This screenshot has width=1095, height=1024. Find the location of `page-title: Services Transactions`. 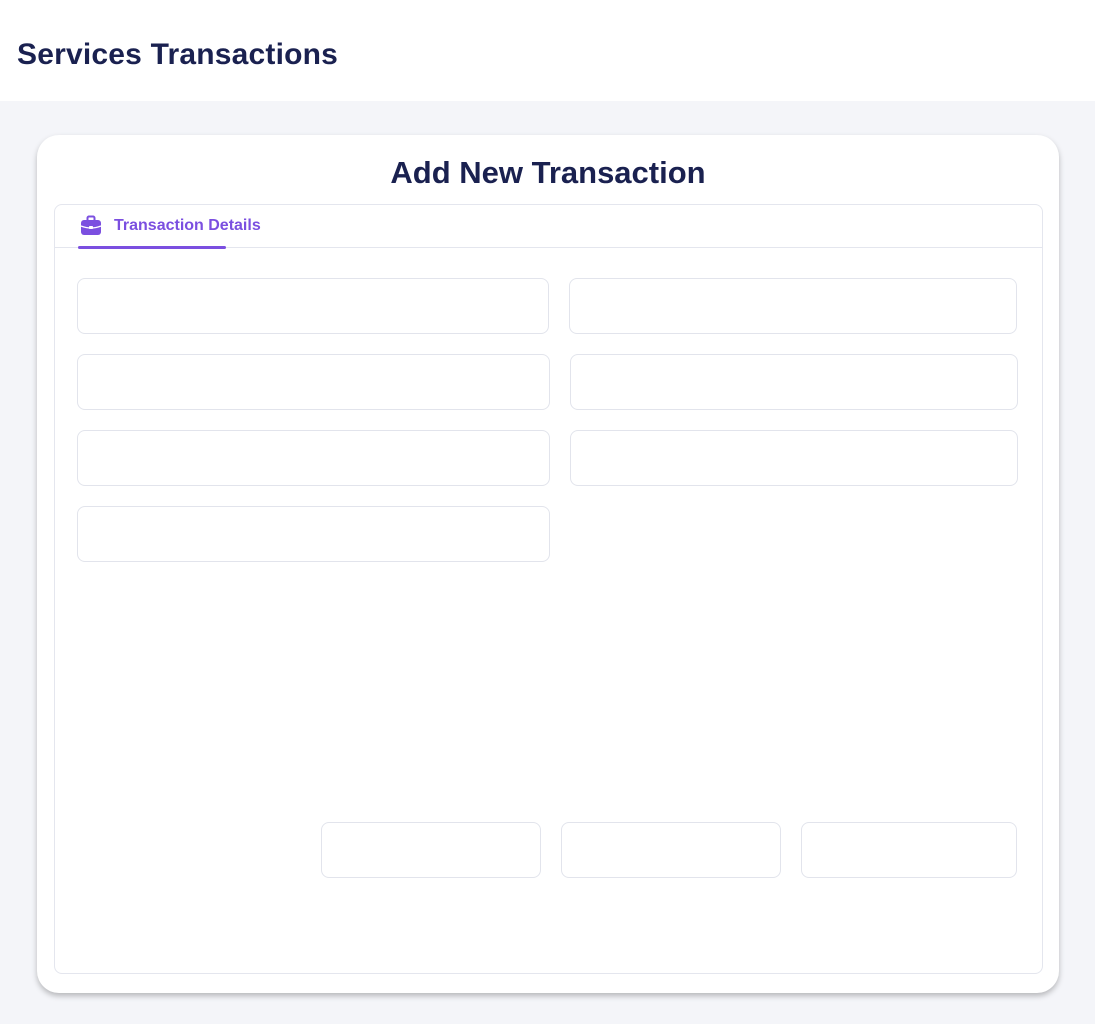

page-title: Services Transactions is located at coordinates (178, 54).